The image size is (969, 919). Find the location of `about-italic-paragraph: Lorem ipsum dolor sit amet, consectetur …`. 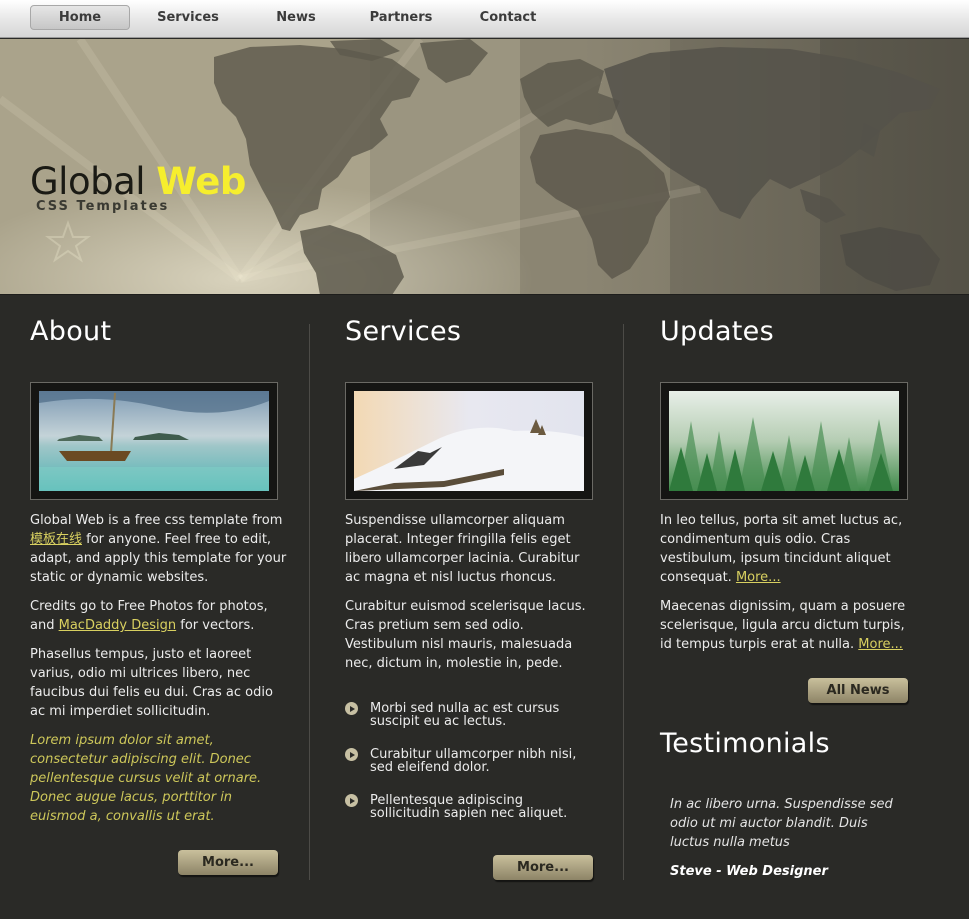

about-italic-paragraph: Lorem ipsum dolor sit amet, consectetur … is located at coordinates (146, 778).